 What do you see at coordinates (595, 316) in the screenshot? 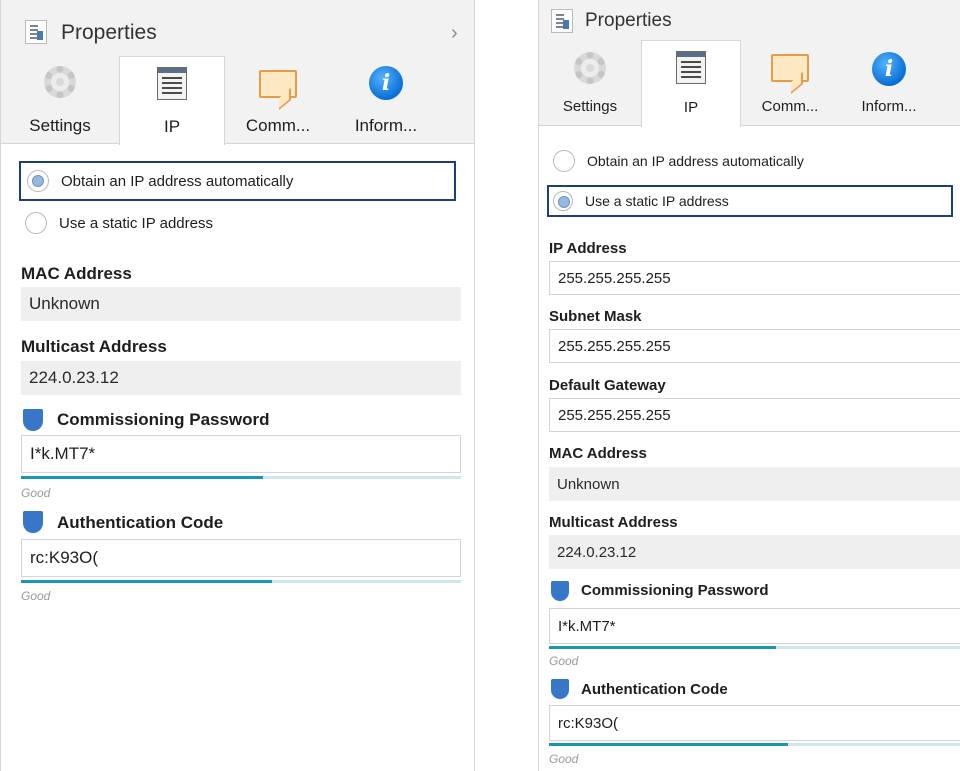
I see `subnet-mask-label: Subnet Mask` at bounding box center [595, 316].